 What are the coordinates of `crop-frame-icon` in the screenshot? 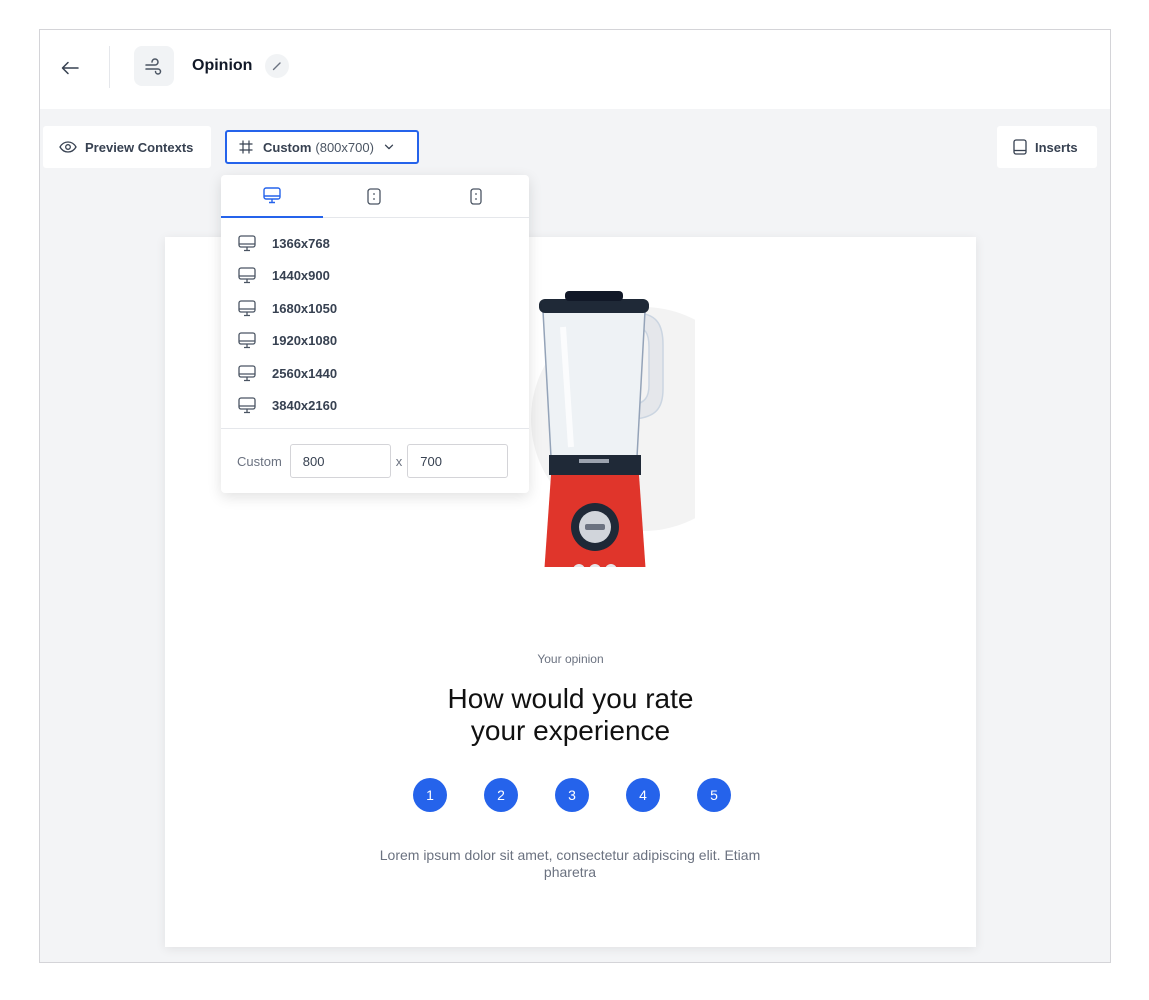 It's located at (246, 147).